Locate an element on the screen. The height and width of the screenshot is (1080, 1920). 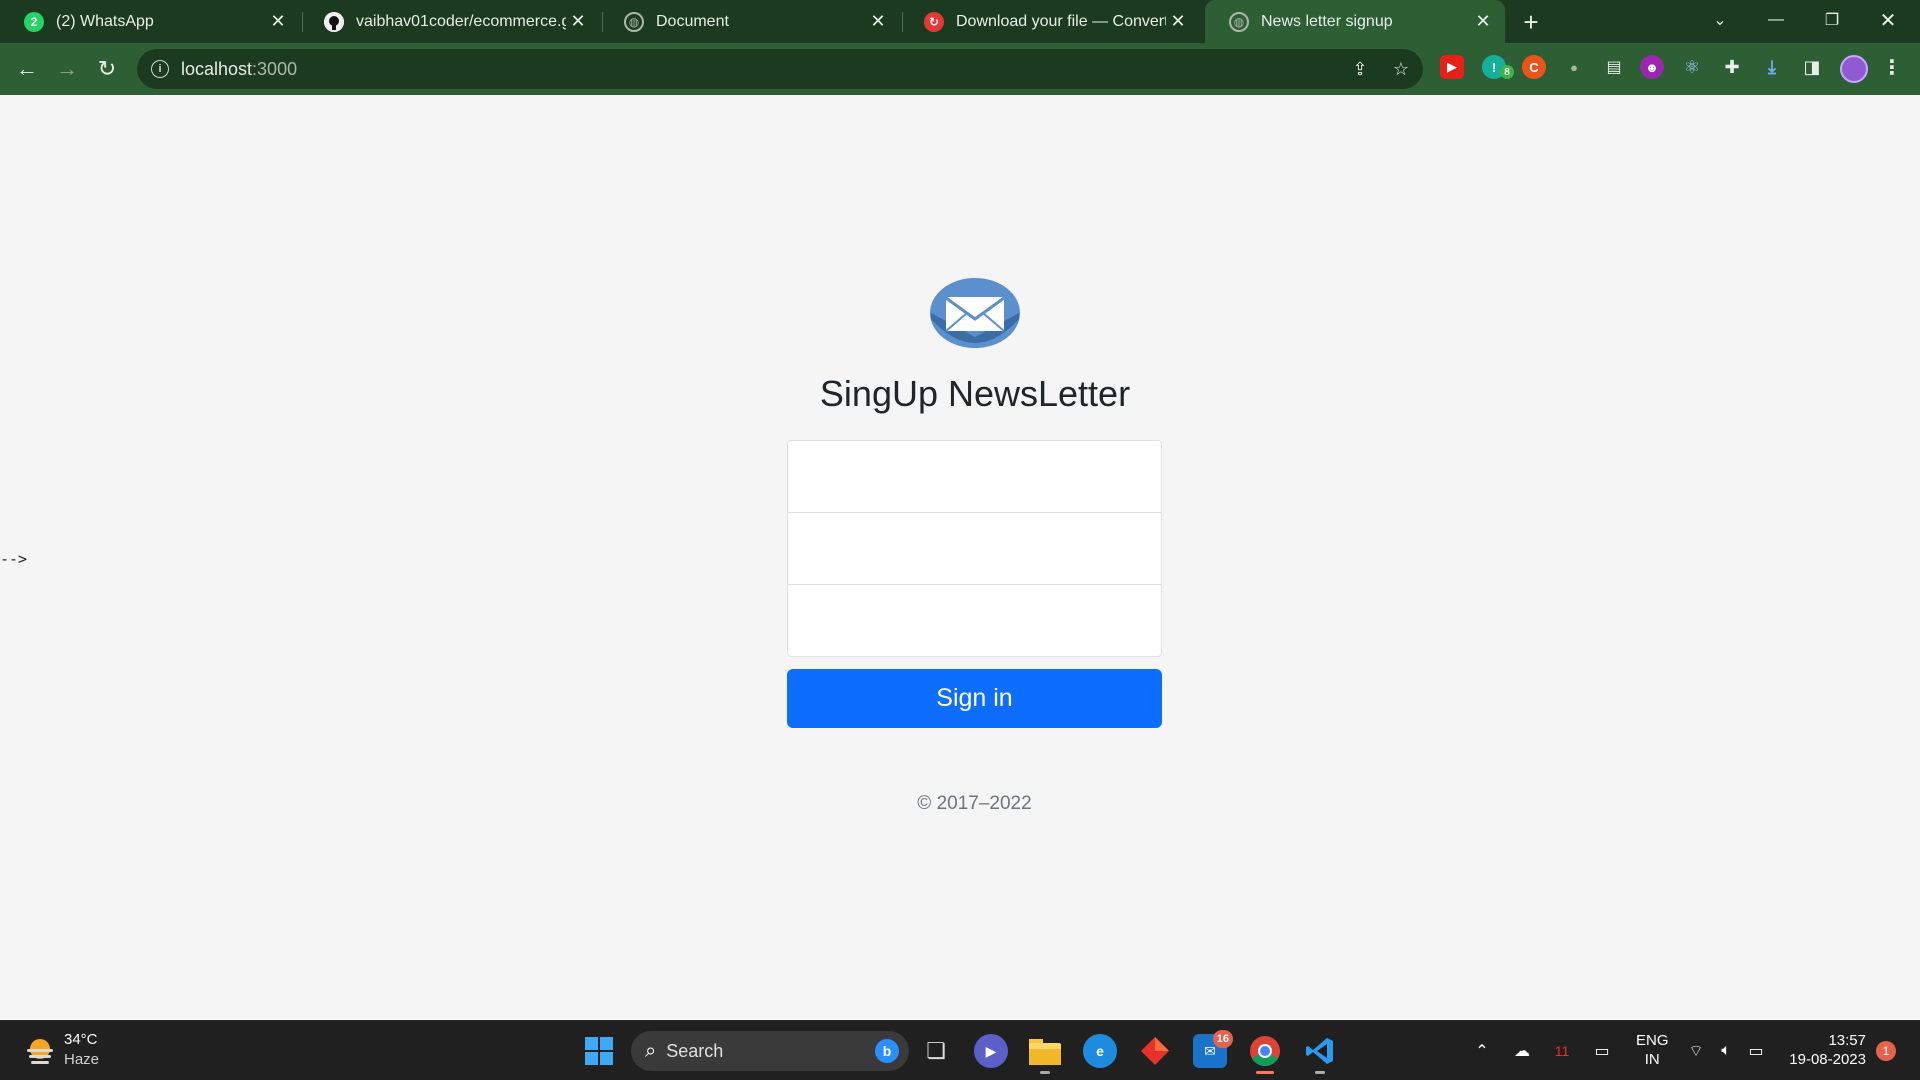
stray-comment-text: --> is located at coordinates (14, 559).